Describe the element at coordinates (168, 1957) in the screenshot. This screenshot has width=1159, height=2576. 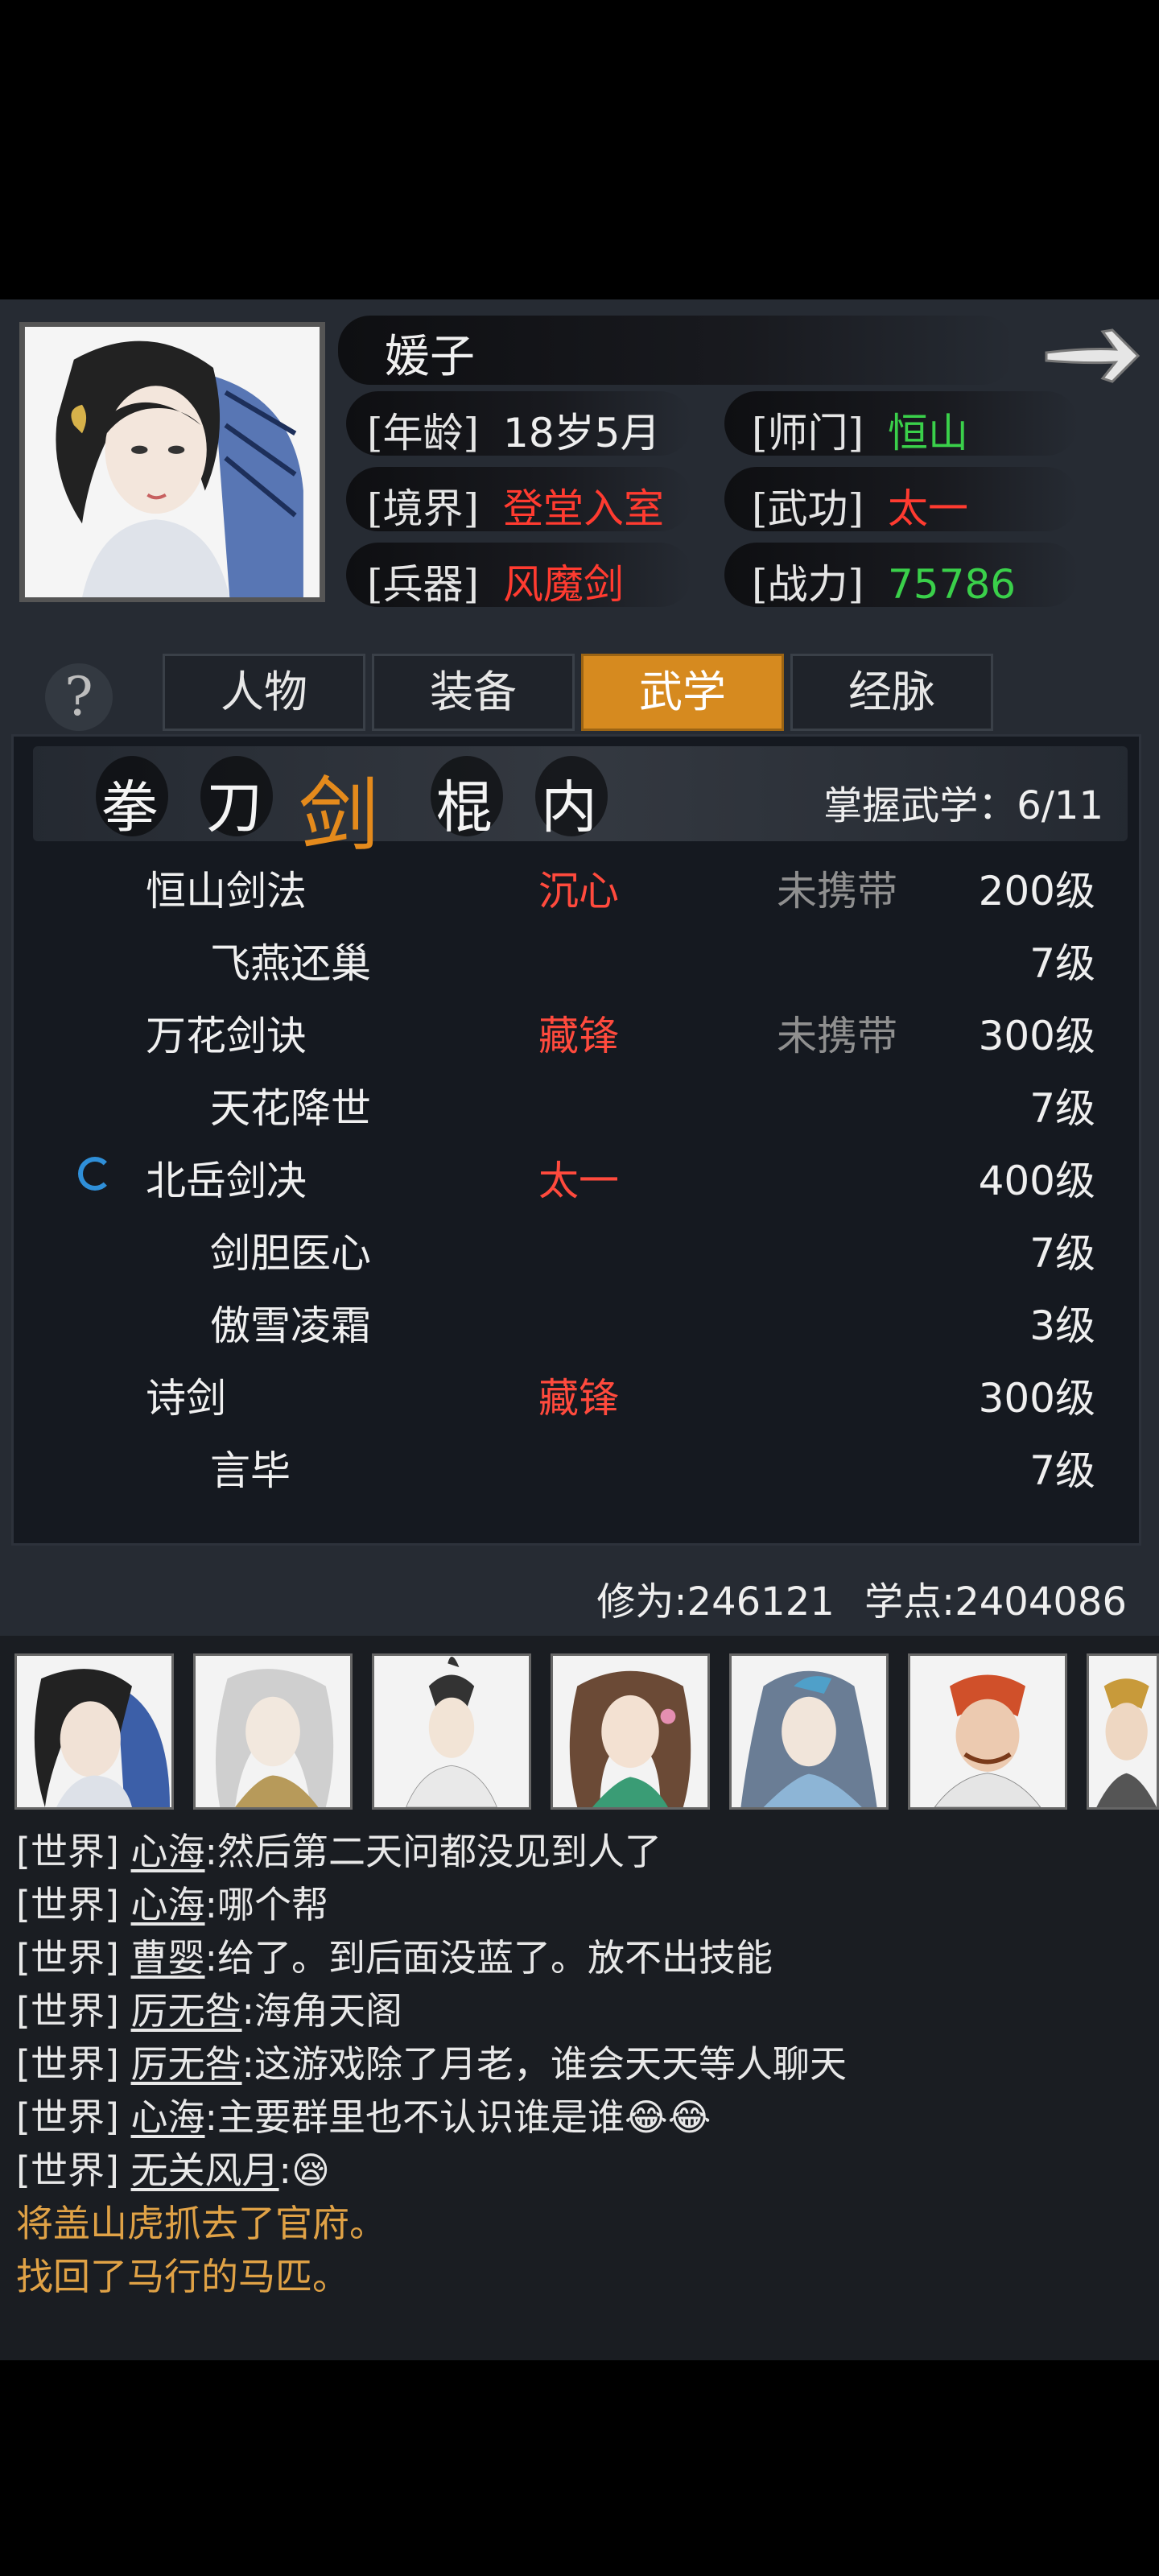
I see `chat-username: 曹婴` at that location.